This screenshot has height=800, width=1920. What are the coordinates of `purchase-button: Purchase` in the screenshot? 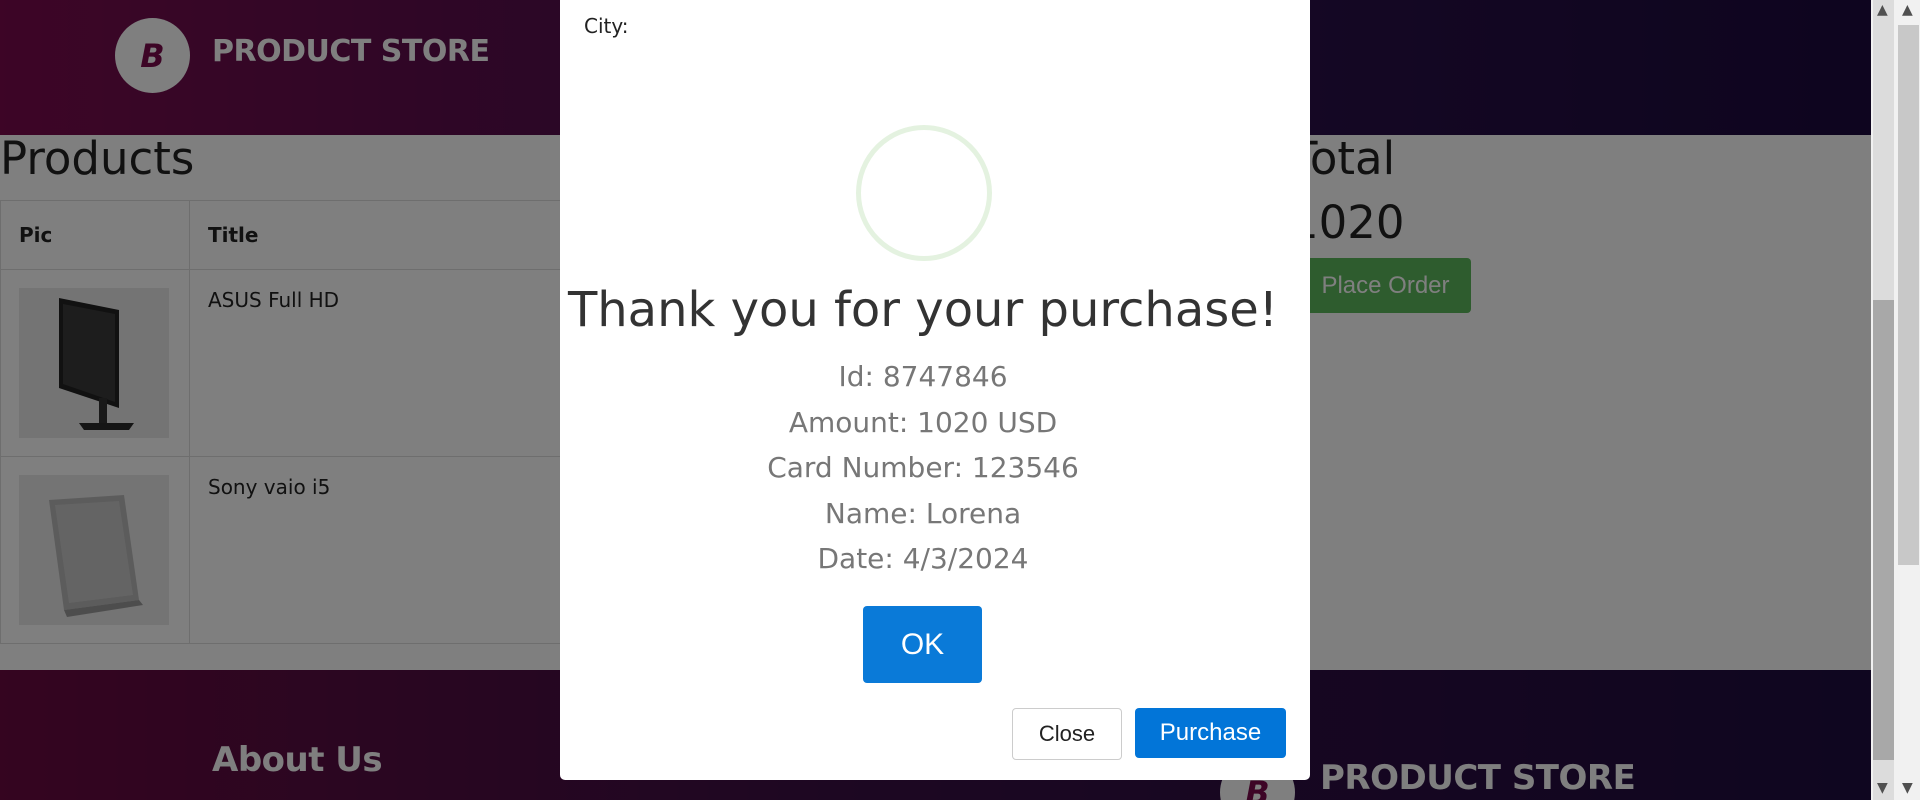 It's located at (1210, 733).